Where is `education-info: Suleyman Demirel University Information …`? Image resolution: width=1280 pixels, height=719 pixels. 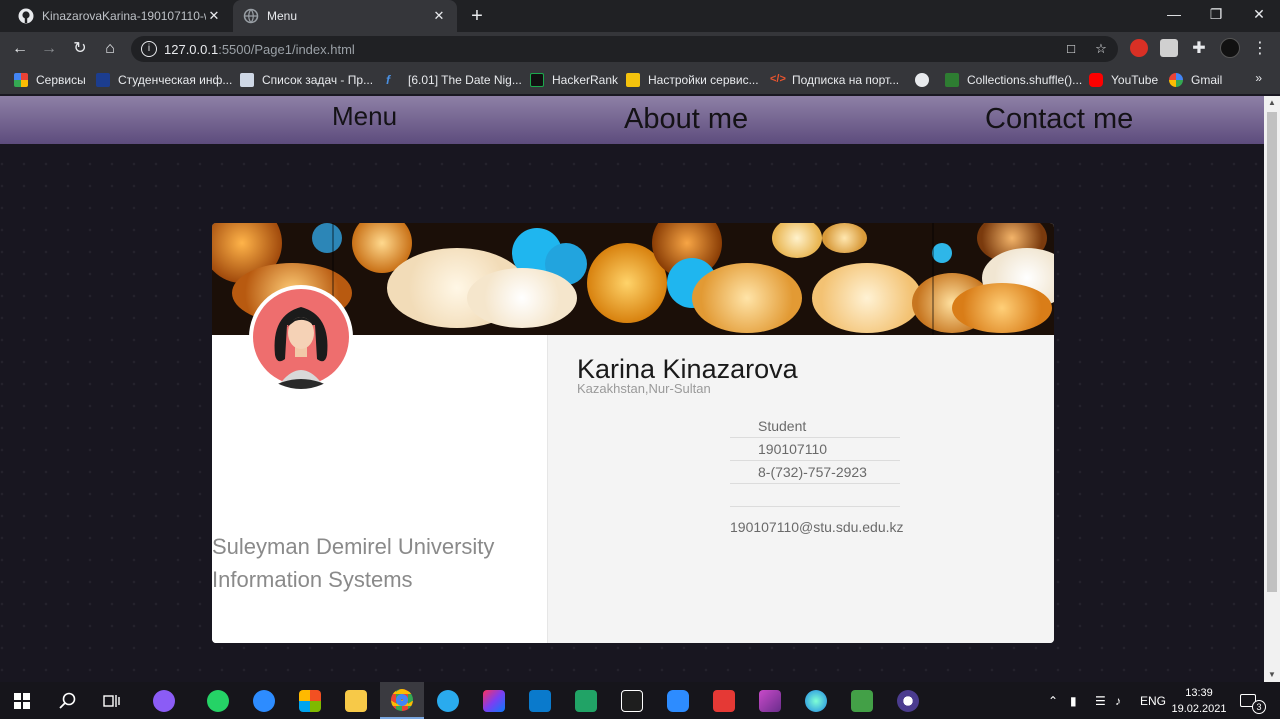
education-info: Suleyman Demirel University Information … is located at coordinates (377, 563).